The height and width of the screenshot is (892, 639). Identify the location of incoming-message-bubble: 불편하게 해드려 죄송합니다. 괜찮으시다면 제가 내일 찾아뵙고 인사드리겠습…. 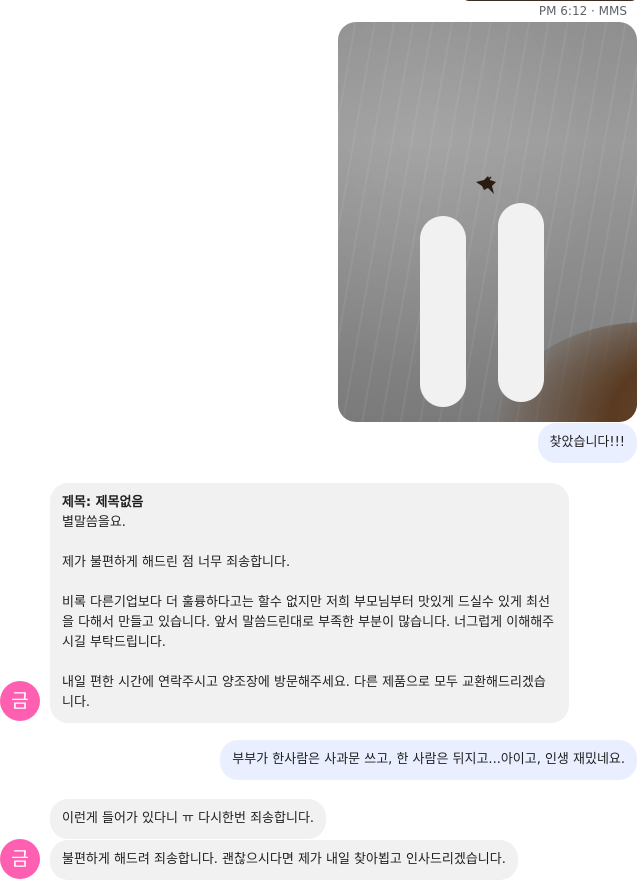
(284, 860).